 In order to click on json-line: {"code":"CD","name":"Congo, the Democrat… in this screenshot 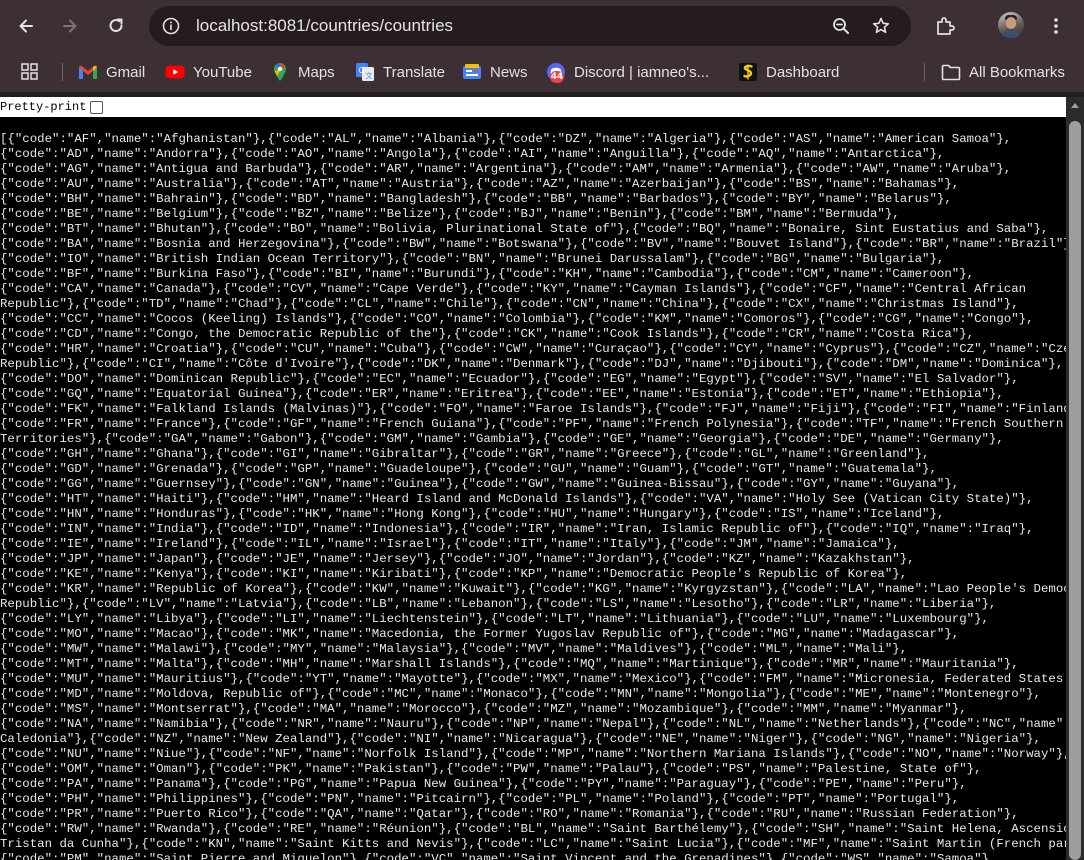, I will do `click(487, 334)`.